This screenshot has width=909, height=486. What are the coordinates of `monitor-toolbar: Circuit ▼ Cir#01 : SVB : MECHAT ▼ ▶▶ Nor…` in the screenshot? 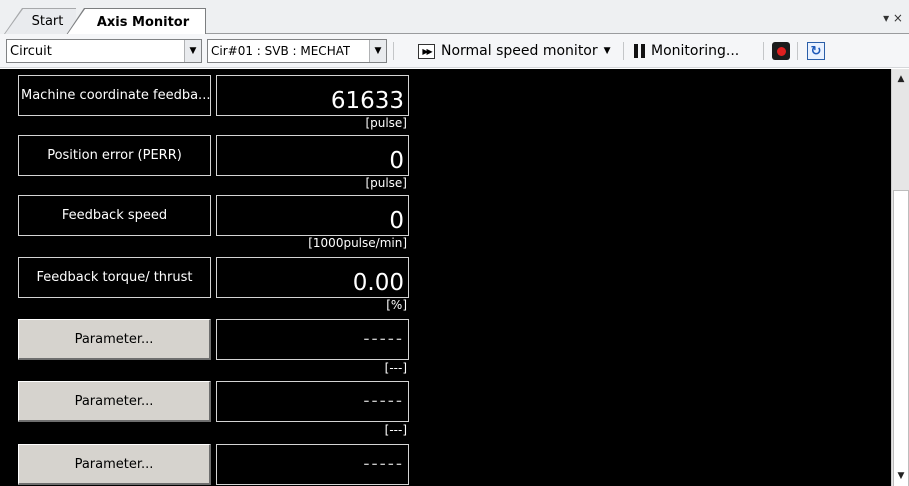 It's located at (454, 51).